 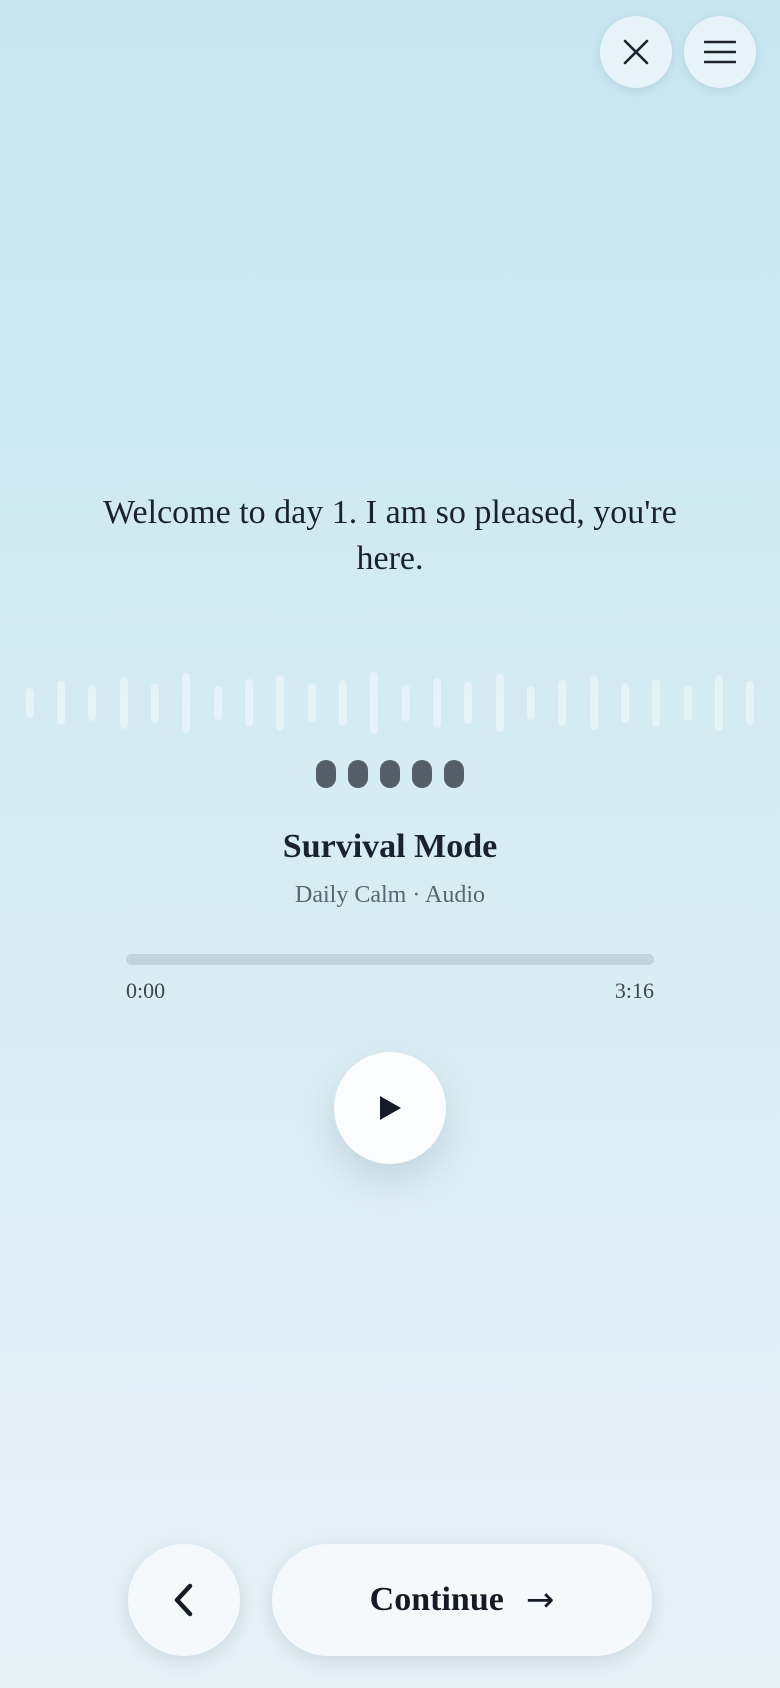 I want to click on continue-button: Continue →, so click(x=462, y=1600).